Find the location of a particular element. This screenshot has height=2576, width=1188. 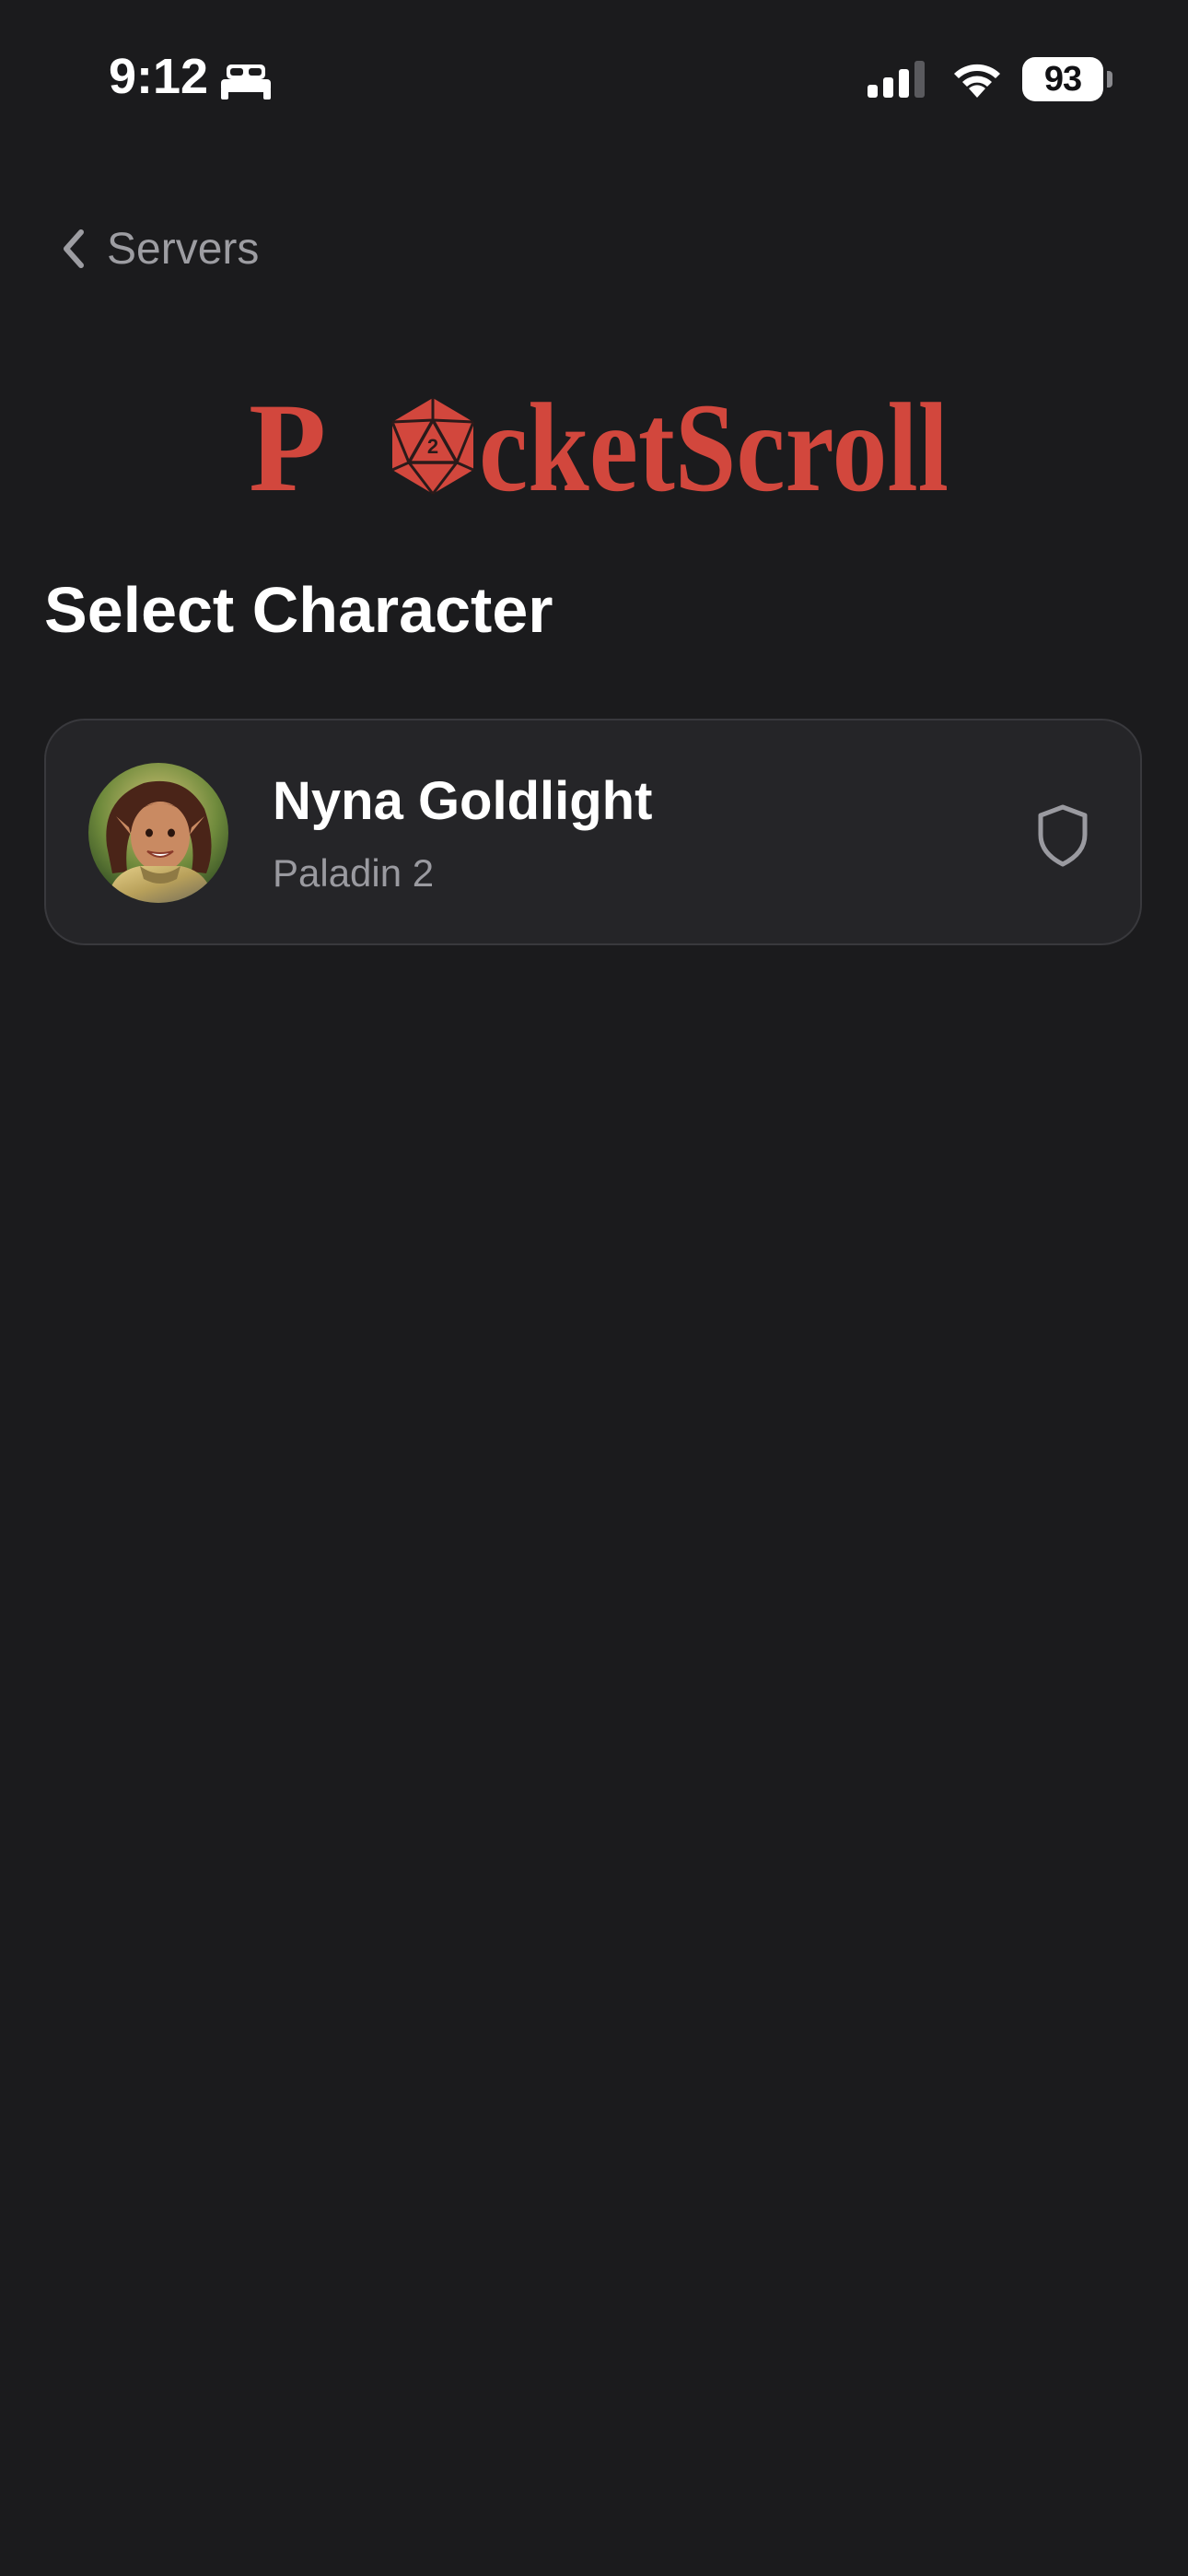

status-bar: 9:12 93 is located at coordinates (594, 78).